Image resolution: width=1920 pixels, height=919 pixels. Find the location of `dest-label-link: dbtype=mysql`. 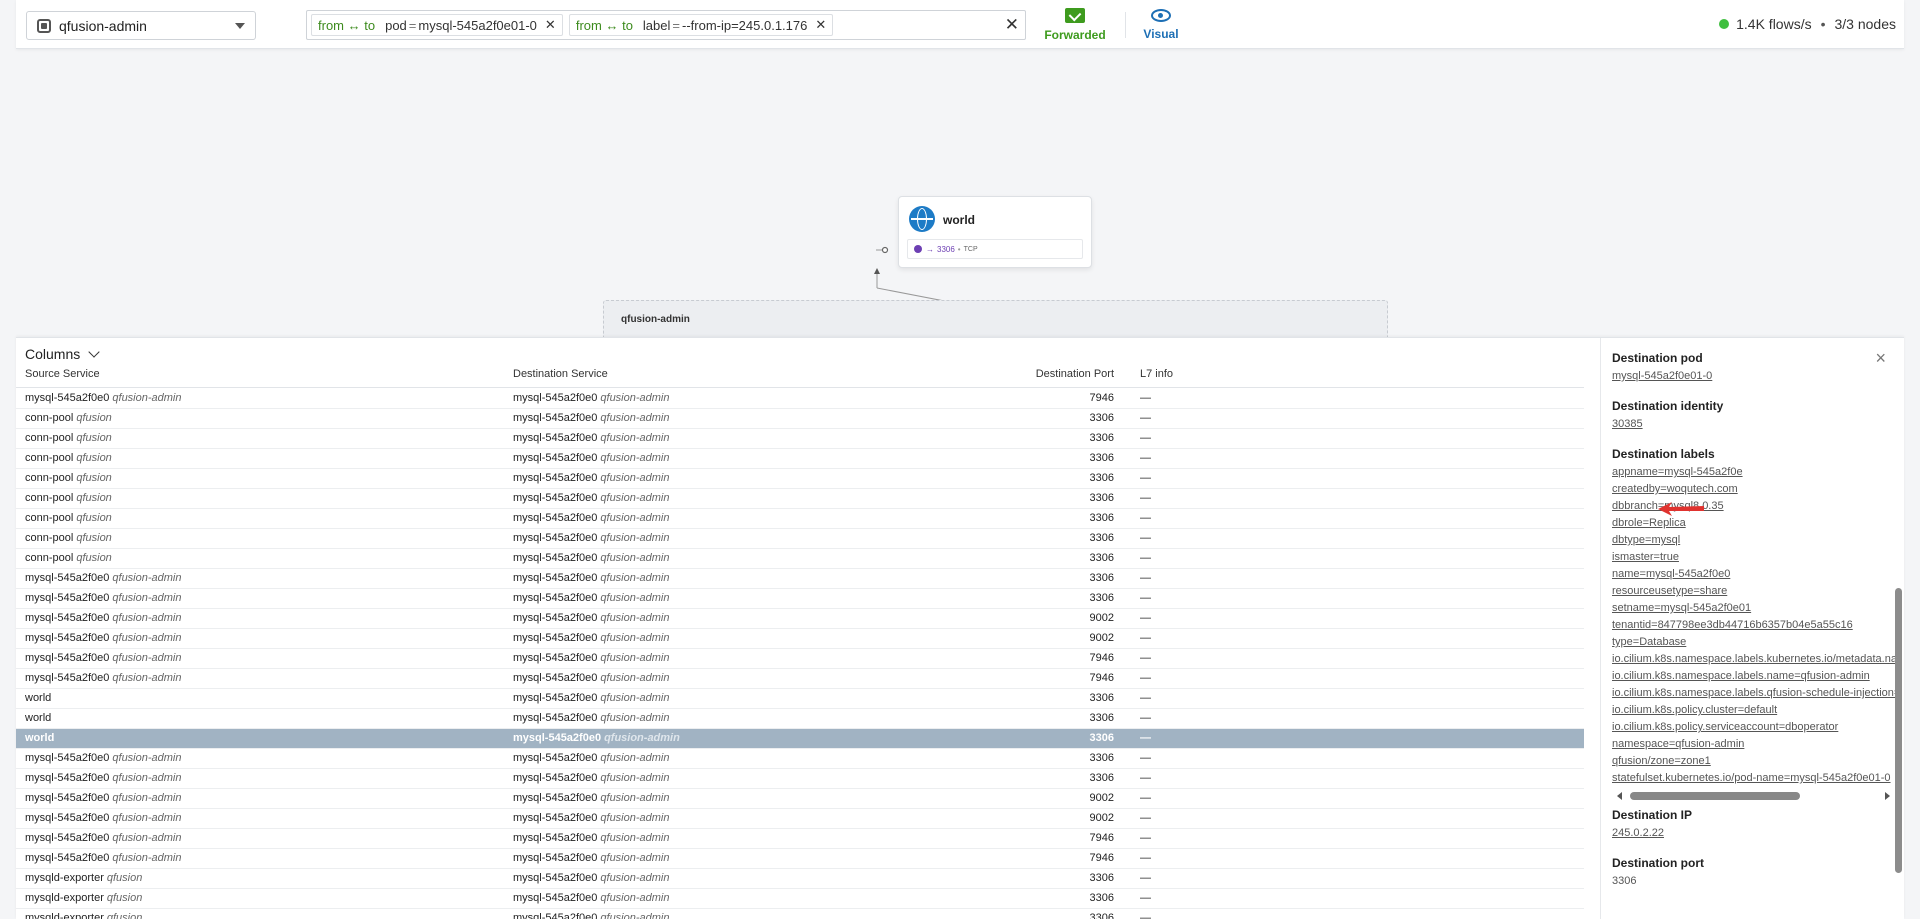

dest-label-link: dbtype=mysql is located at coordinates (1753, 540).